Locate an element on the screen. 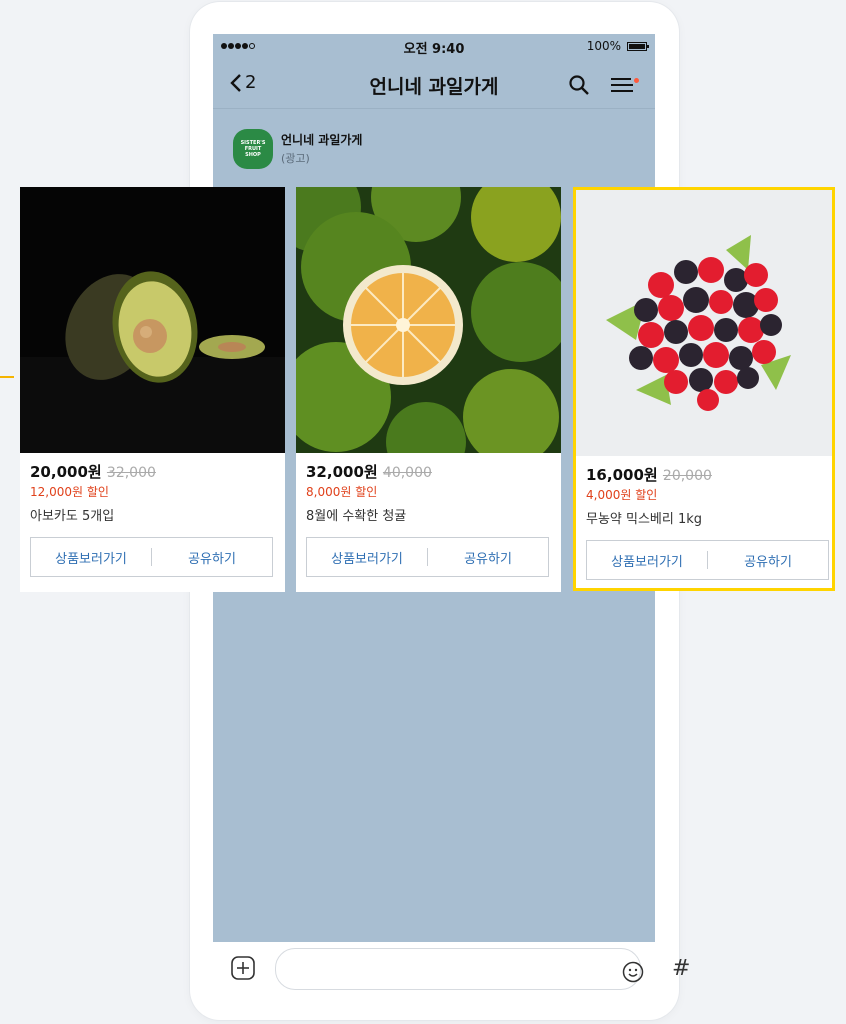 This screenshot has height=1024, width=846. sale-price: 20,000원 is located at coordinates (66, 472).